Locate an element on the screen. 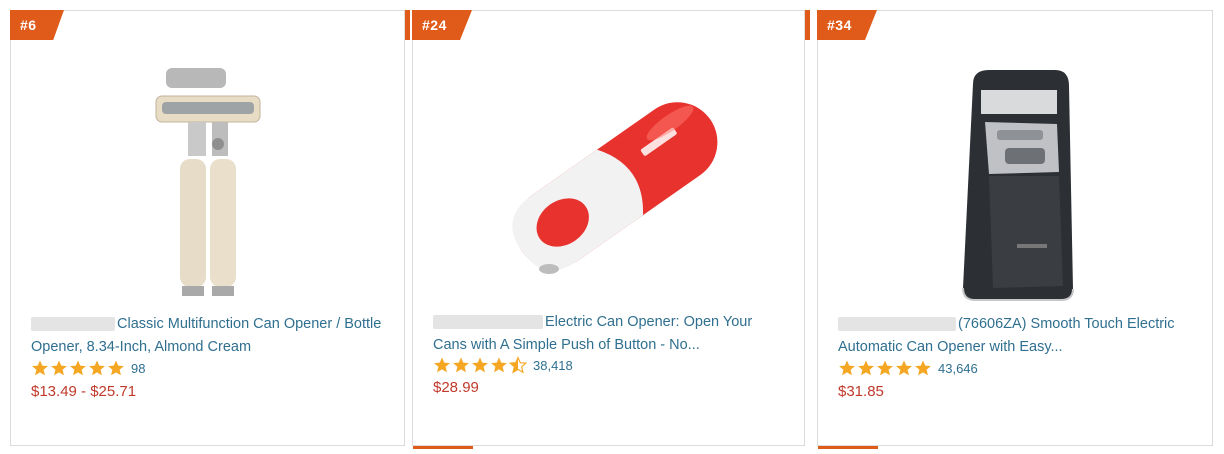 Image resolution: width=1224 pixels, height=454 pixels. automatic-can-opener-image is located at coordinates (1018, 185).